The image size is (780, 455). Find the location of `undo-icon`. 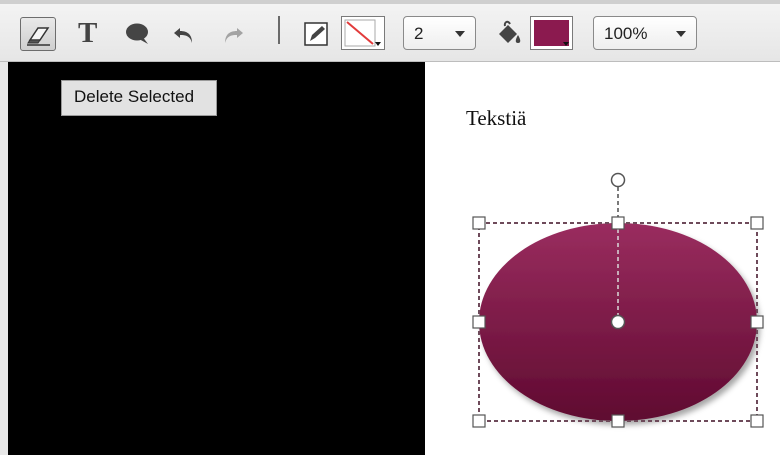

undo-icon is located at coordinates (183, 35).